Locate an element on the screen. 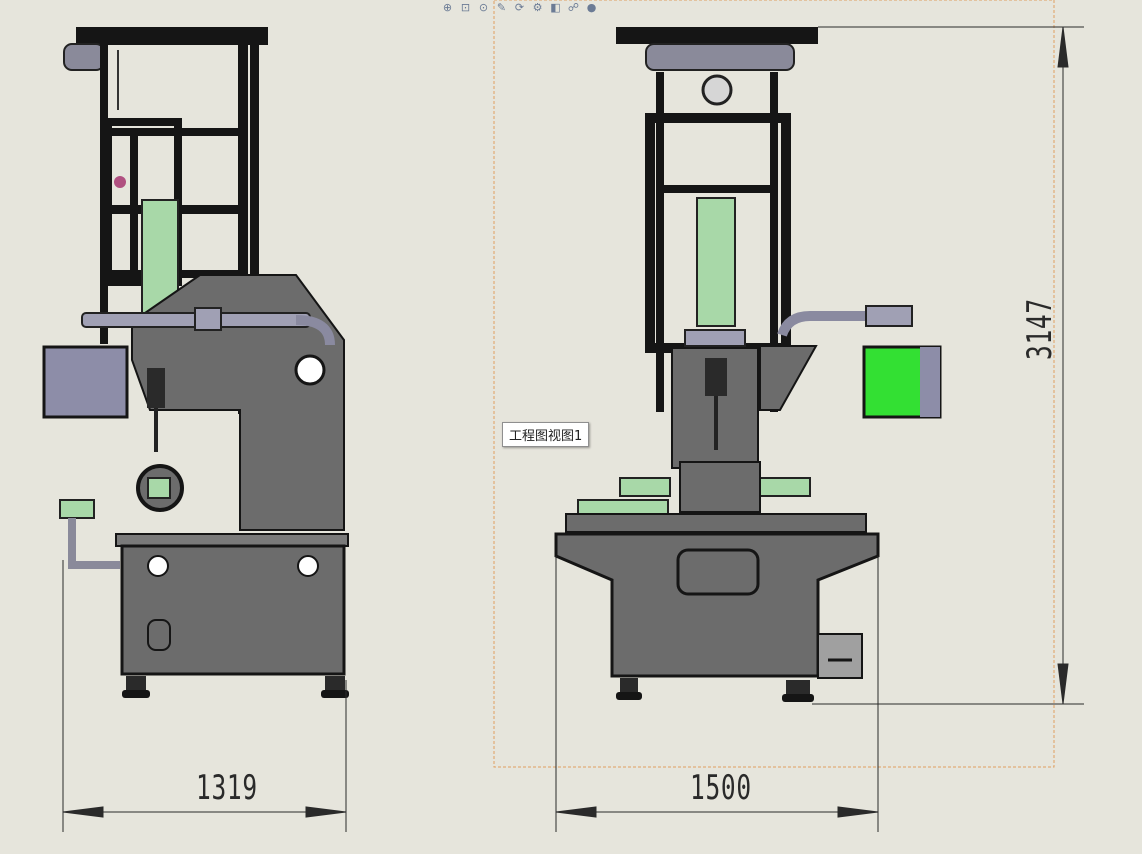  pan-icon: ✎ is located at coordinates (501, 7).